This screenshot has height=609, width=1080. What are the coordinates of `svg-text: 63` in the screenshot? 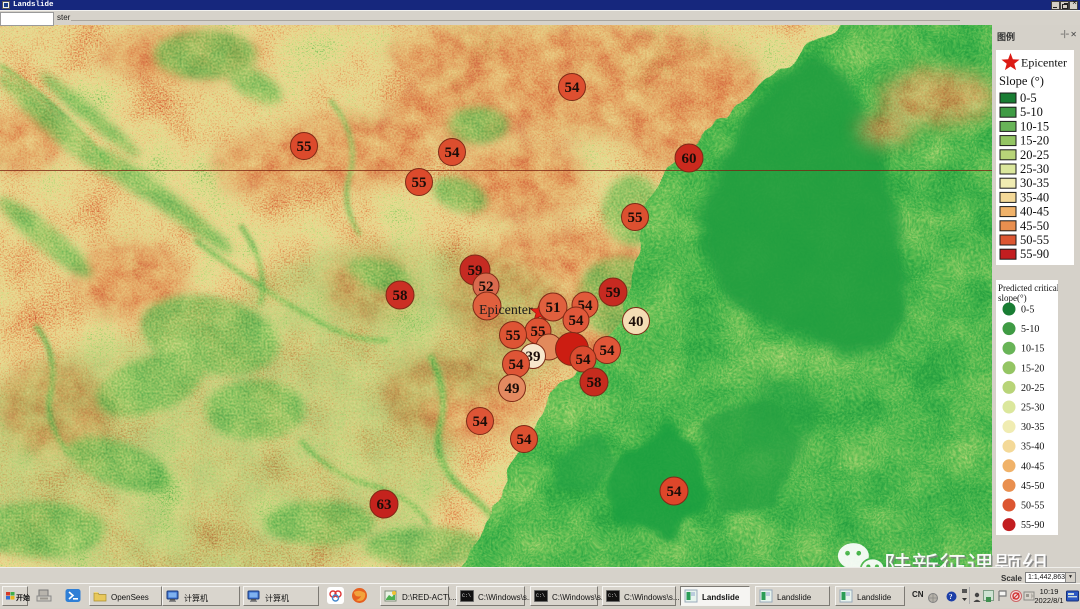 It's located at (384, 505).